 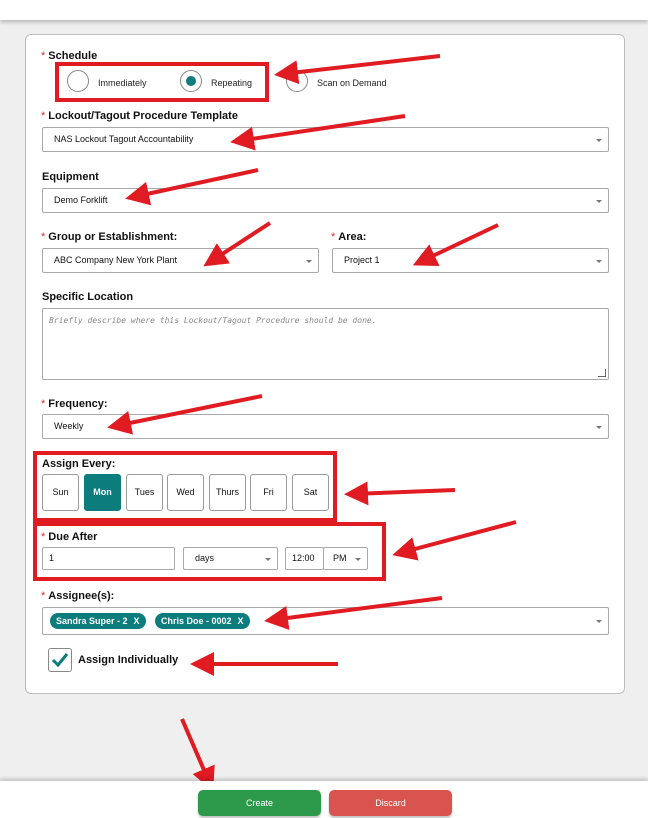 I want to click on assignee-chip: Chris Doe - 0002 X, so click(x=202, y=621).